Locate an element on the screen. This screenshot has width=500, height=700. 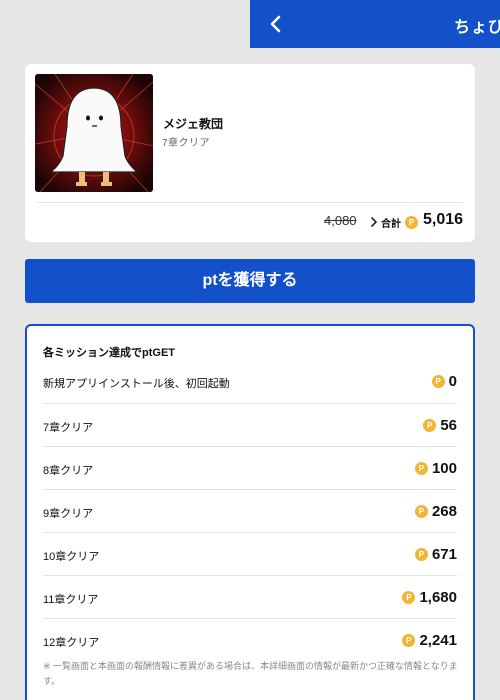
mission-reward: P 1,680 is located at coordinates (429, 597).